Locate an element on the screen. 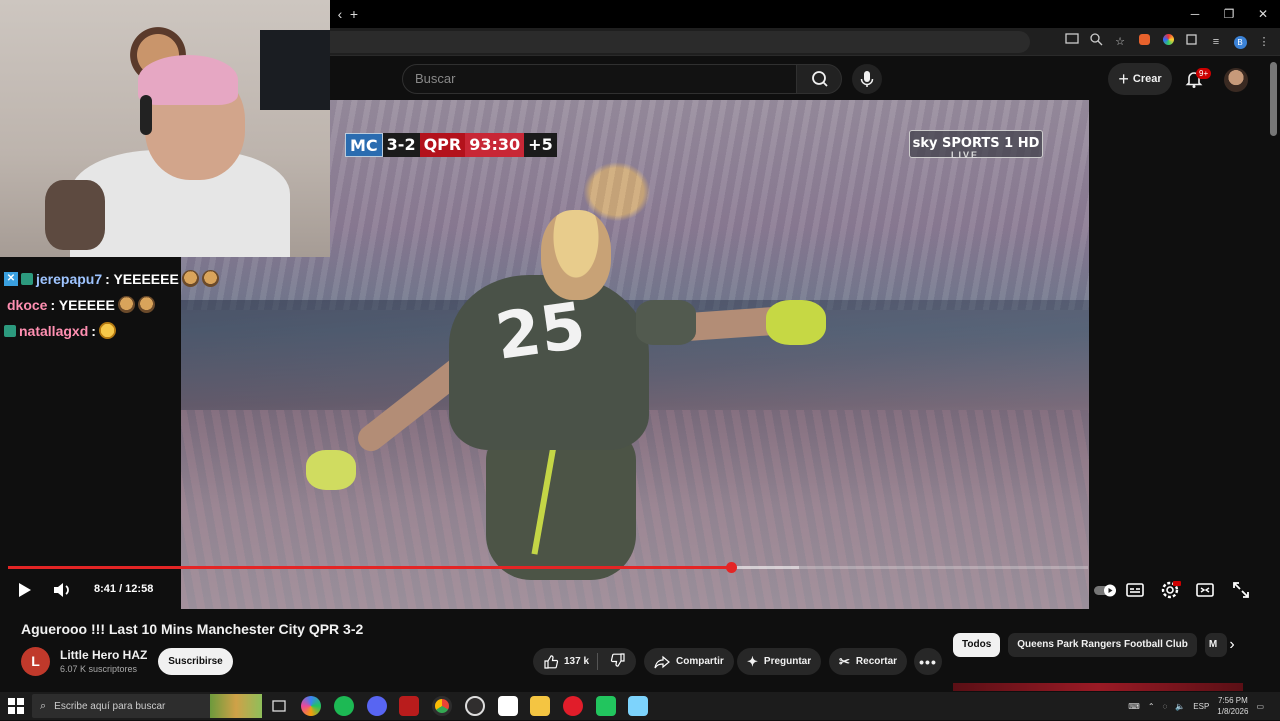 The image size is (1280, 721). copilot-icon is located at coordinates (311, 706).